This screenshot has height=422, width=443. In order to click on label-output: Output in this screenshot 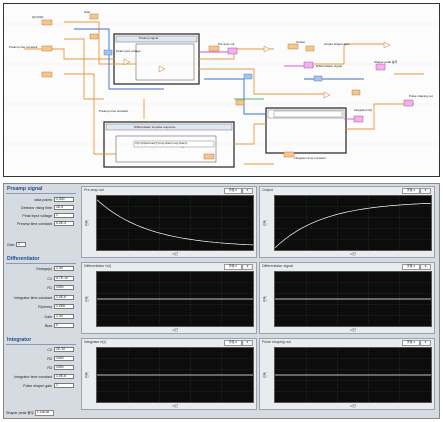, I will do `click(301, 42)`.